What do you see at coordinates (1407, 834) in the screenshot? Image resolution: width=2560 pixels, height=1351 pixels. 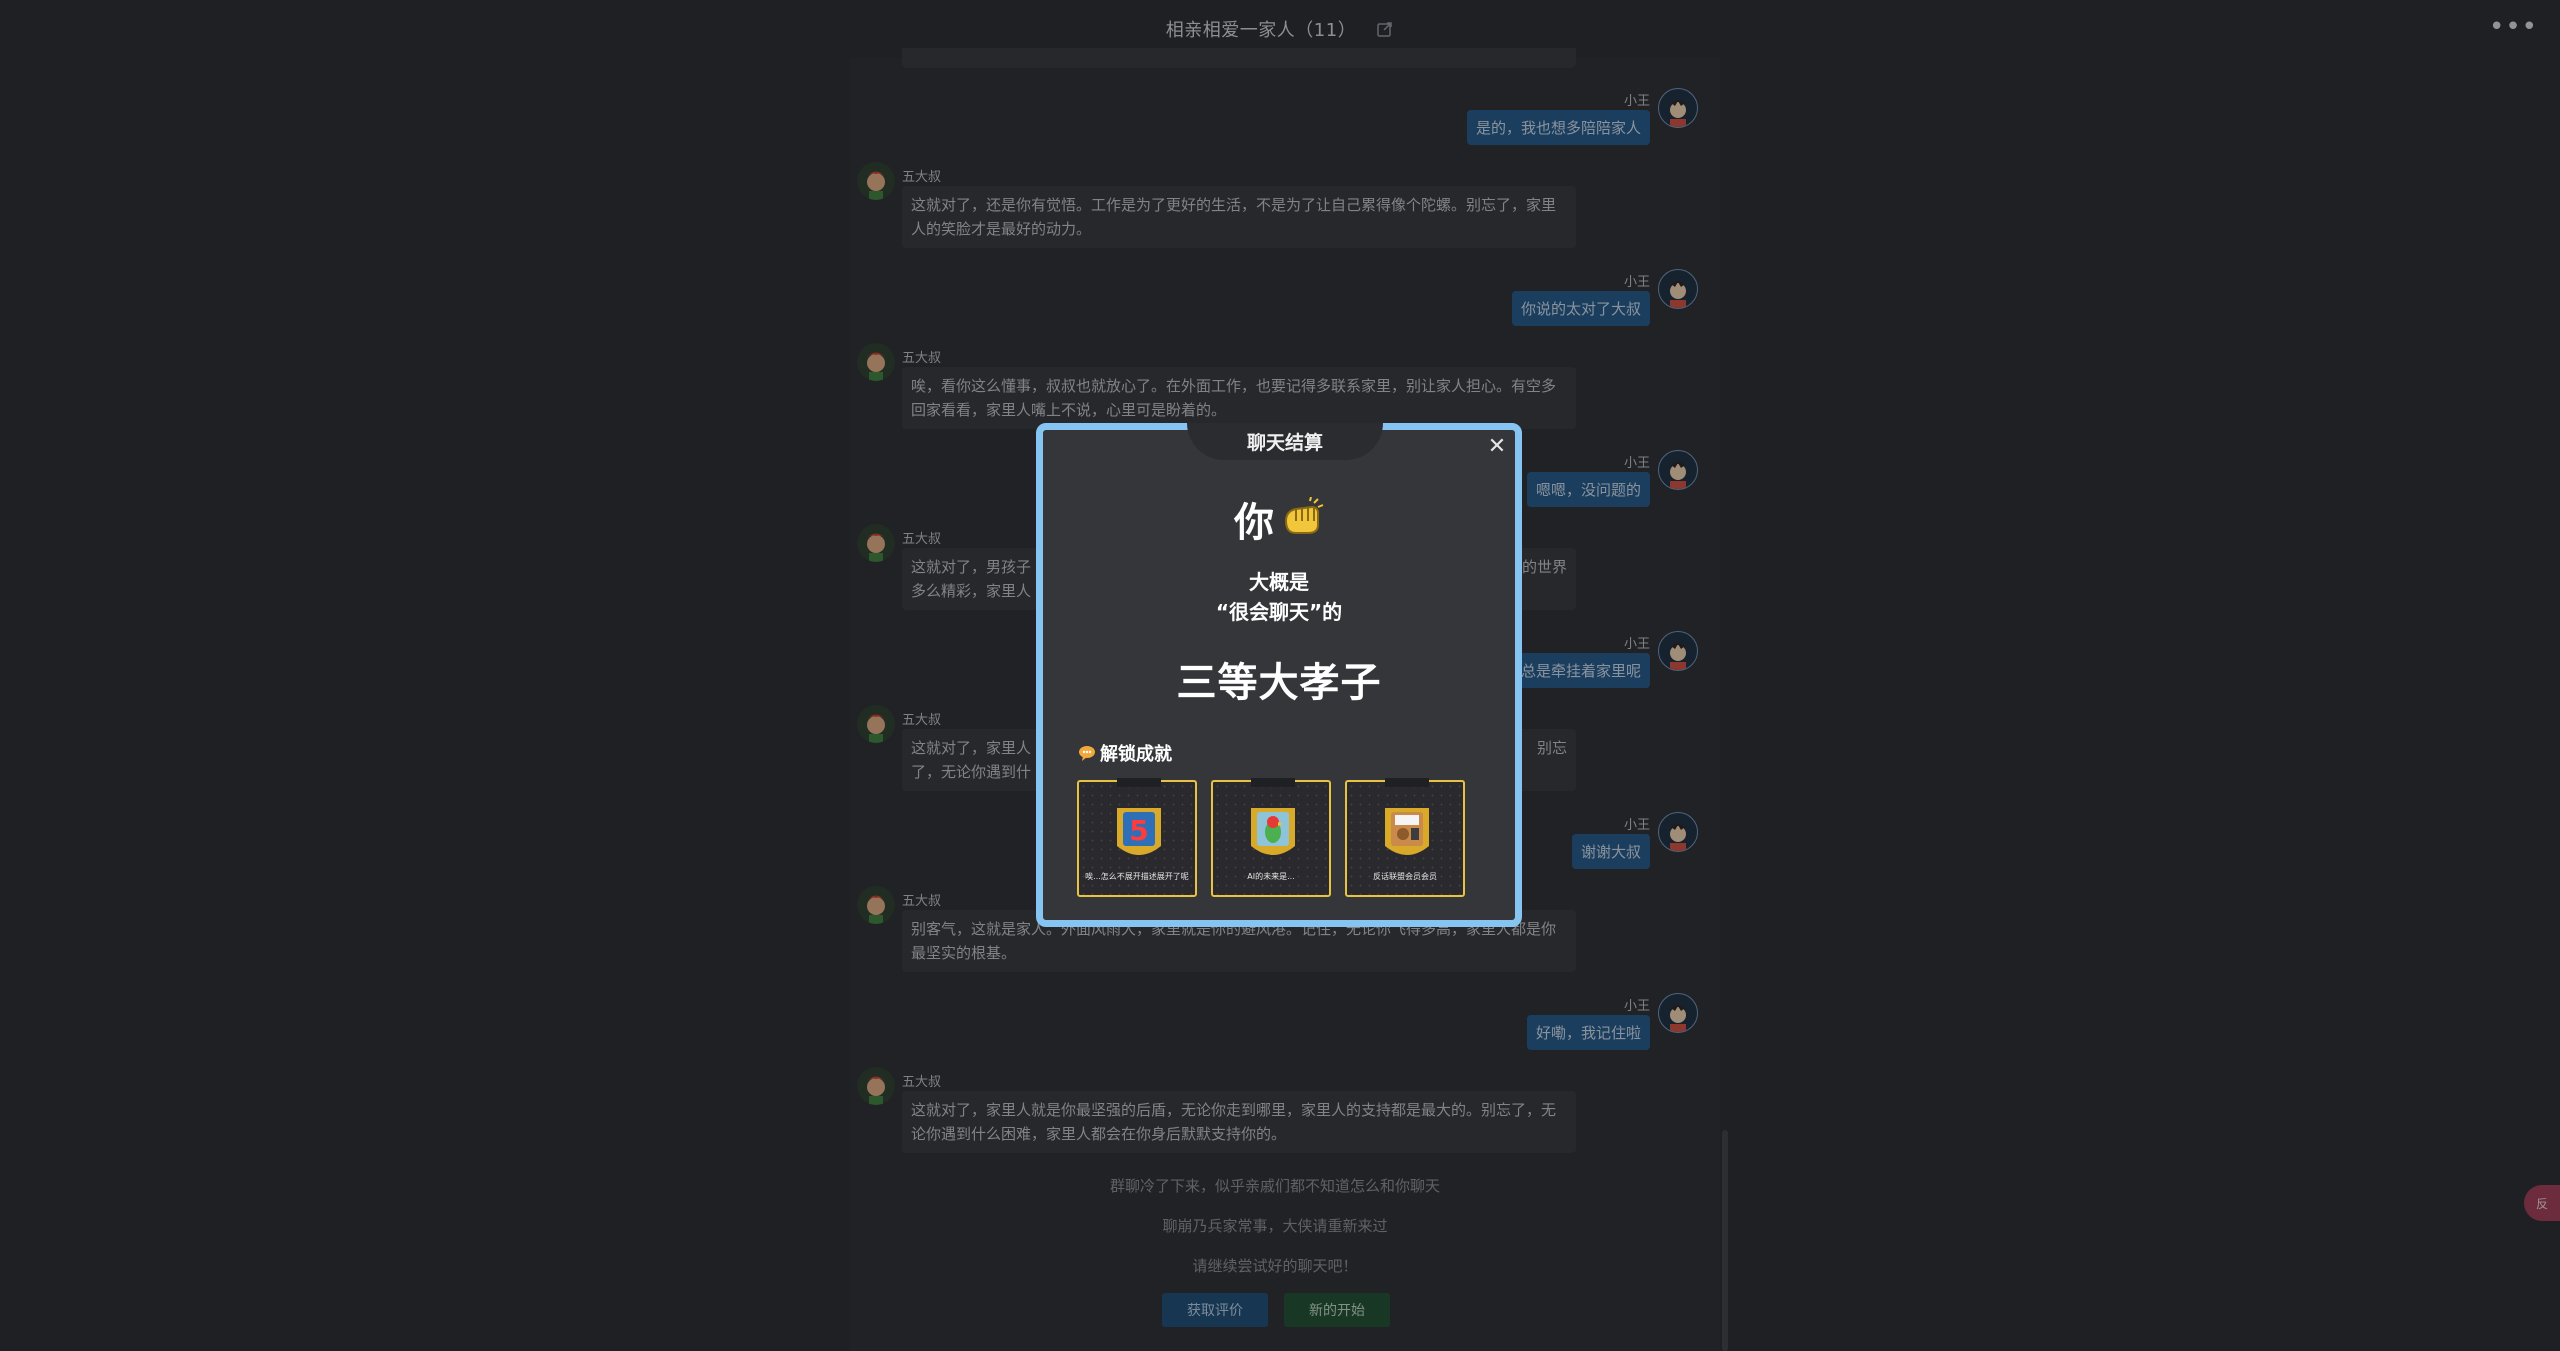 I see `certificate-icon` at bounding box center [1407, 834].